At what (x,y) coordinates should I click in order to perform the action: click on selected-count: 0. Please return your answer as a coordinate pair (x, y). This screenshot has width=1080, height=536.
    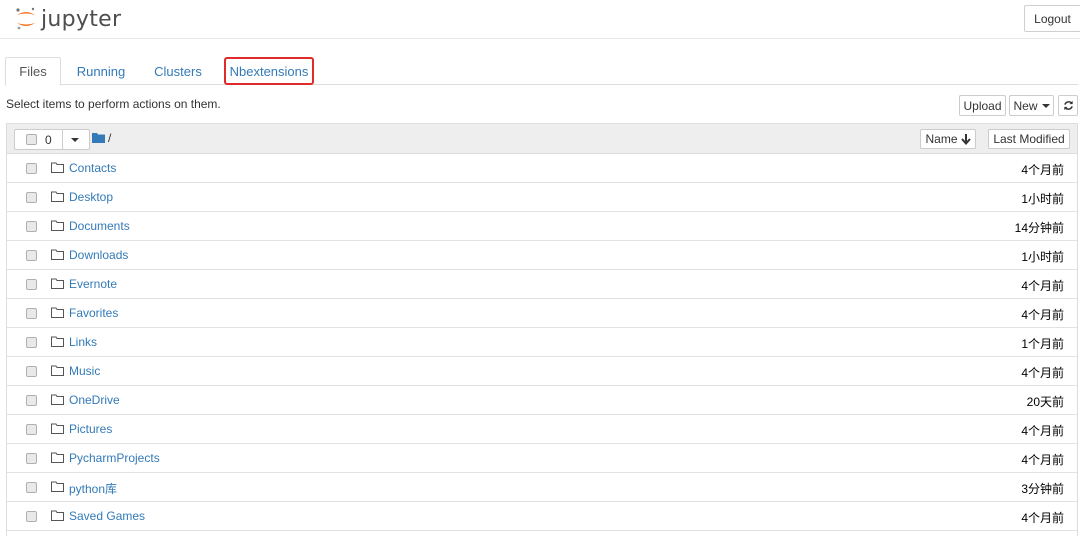
    Looking at the image, I should click on (48, 140).